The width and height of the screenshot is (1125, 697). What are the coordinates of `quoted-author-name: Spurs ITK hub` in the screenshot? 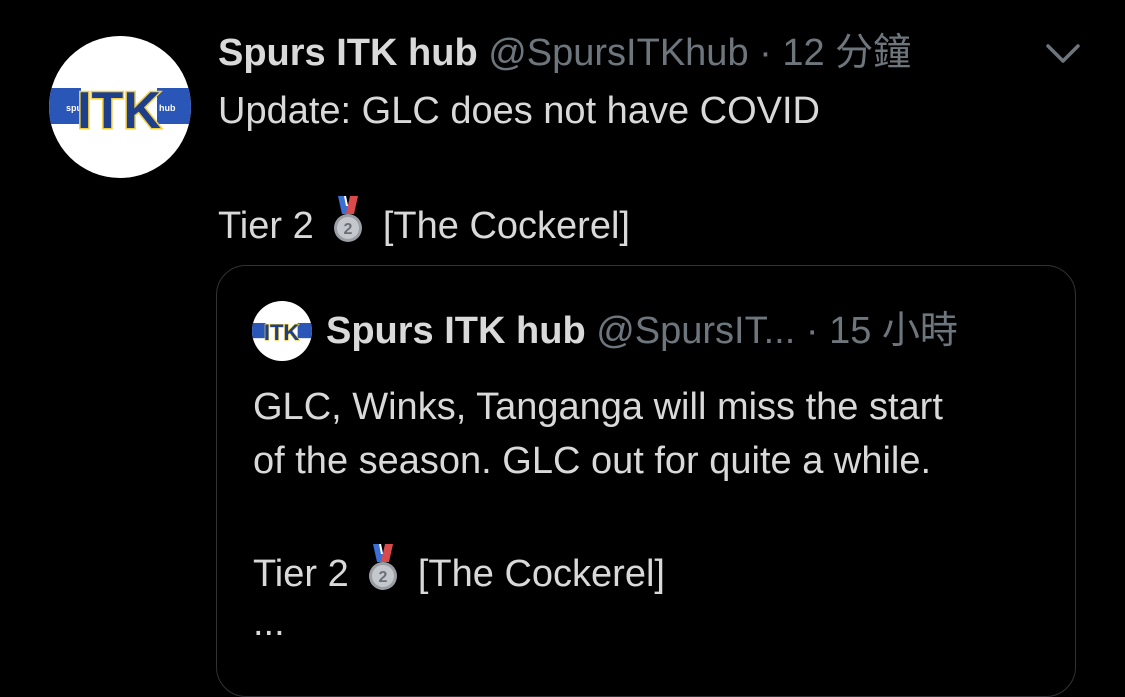 It's located at (456, 331).